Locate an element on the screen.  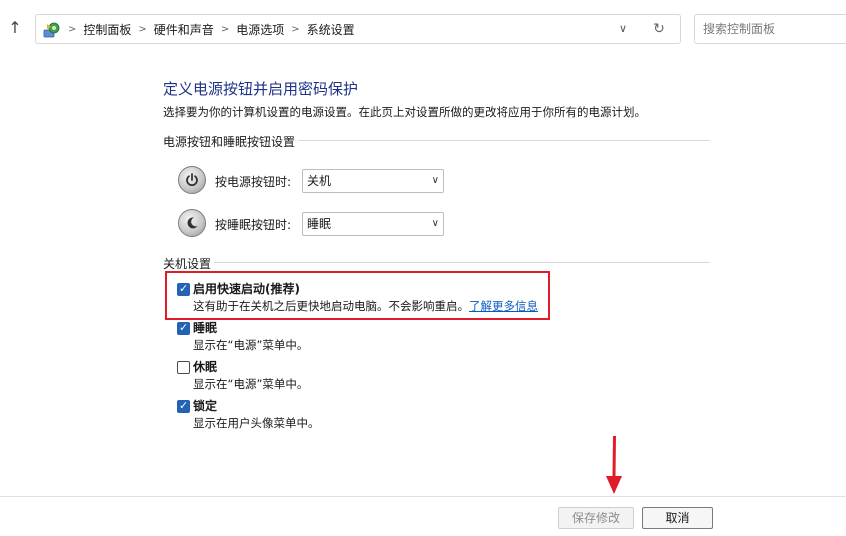
sleep-option-description: 显示在“电源”菜单中。 is located at coordinates (251, 345).